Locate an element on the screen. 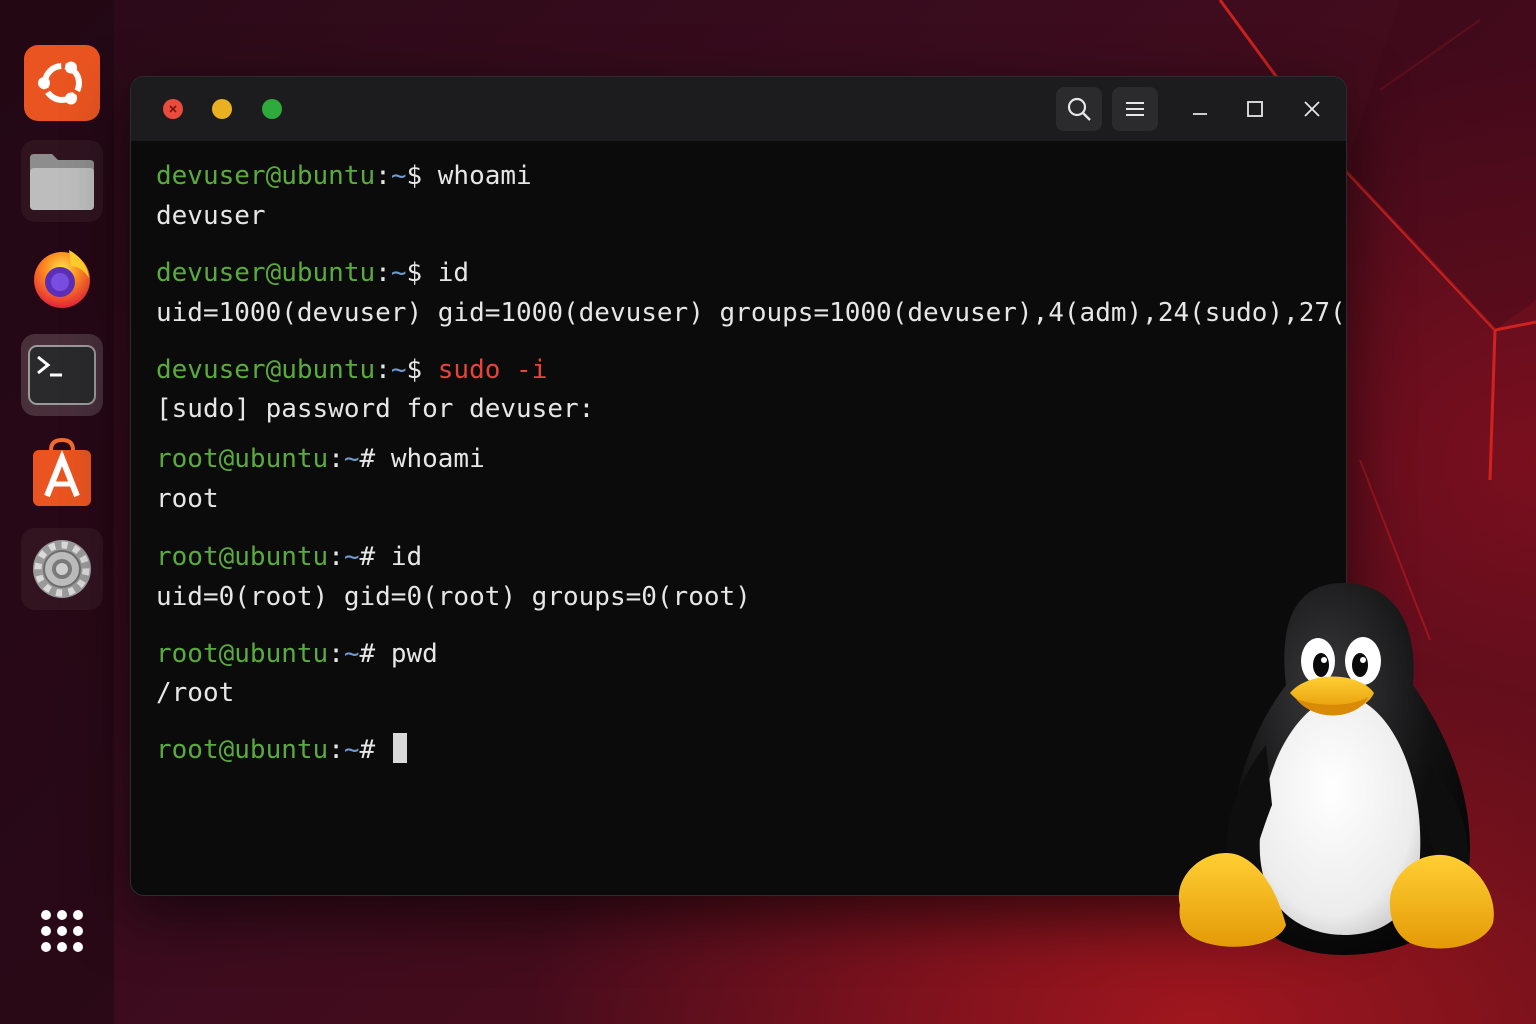  maximize-icon is located at coordinates (1255, 109).